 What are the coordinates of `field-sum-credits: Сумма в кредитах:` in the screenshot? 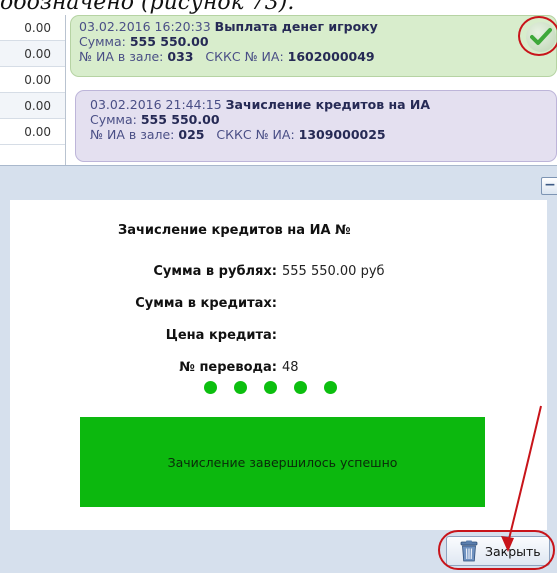 It's located at (160, 306).